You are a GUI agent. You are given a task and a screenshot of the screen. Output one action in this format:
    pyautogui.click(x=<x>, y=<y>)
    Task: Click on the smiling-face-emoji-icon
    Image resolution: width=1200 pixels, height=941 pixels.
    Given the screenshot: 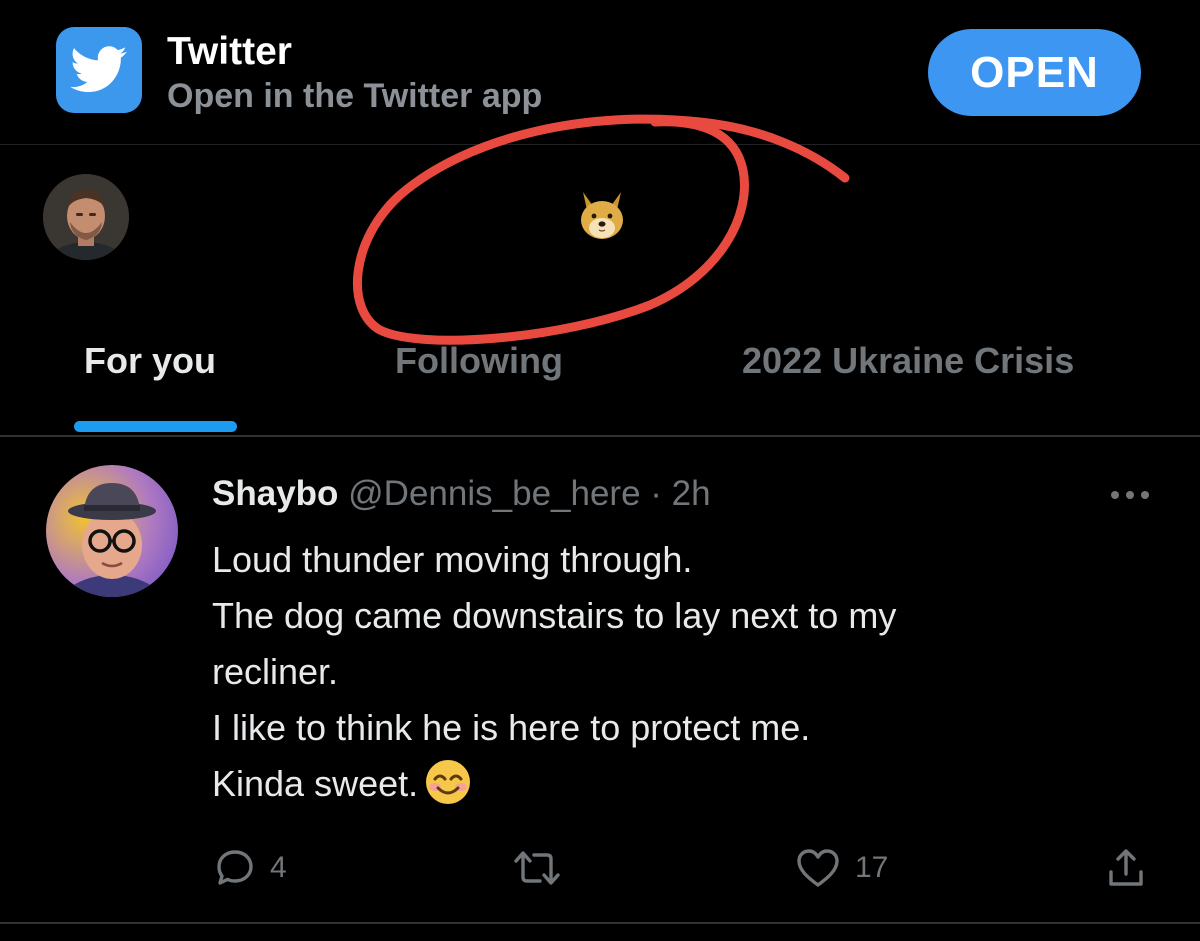 What is the action you would take?
    pyautogui.click(x=448, y=782)
    